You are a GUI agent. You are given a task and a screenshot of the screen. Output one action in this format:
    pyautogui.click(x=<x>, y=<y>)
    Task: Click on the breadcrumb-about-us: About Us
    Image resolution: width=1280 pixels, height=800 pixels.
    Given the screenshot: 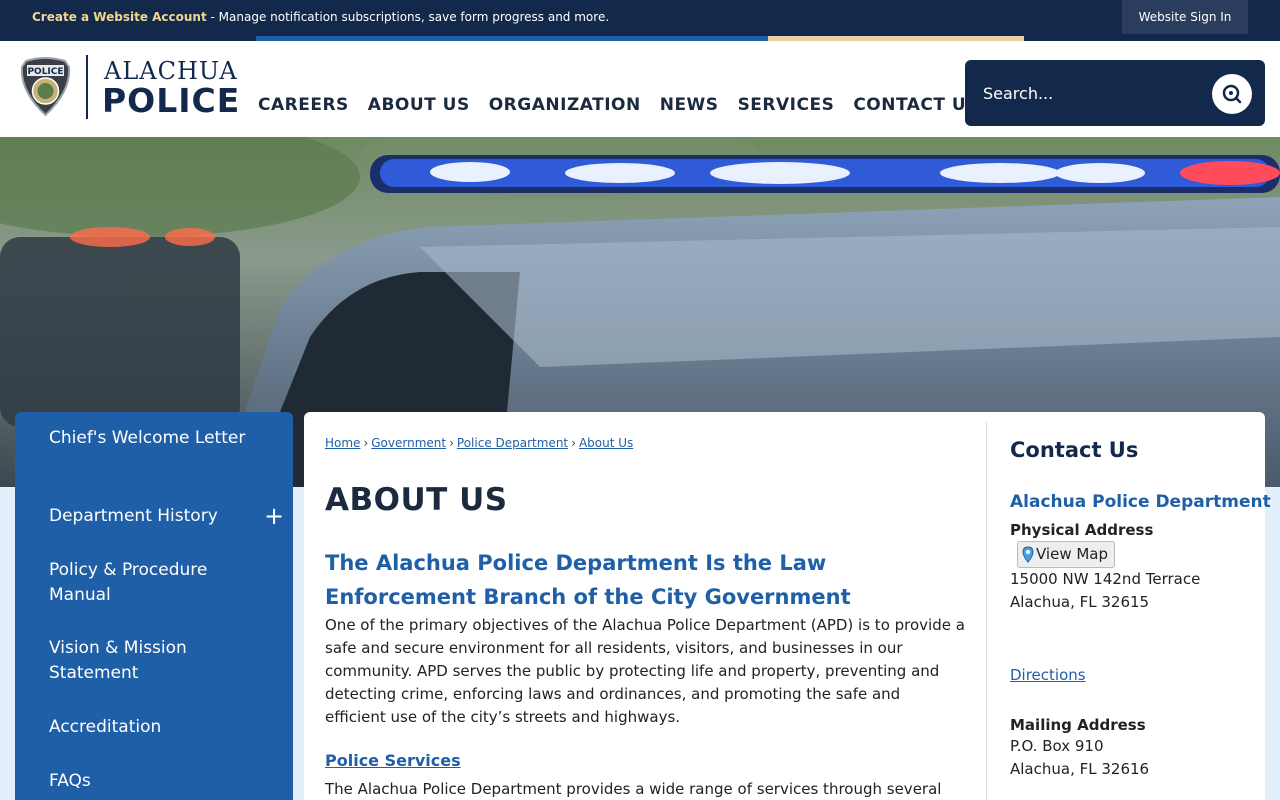 What is the action you would take?
    pyautogui.click(x=606, y=443)
    